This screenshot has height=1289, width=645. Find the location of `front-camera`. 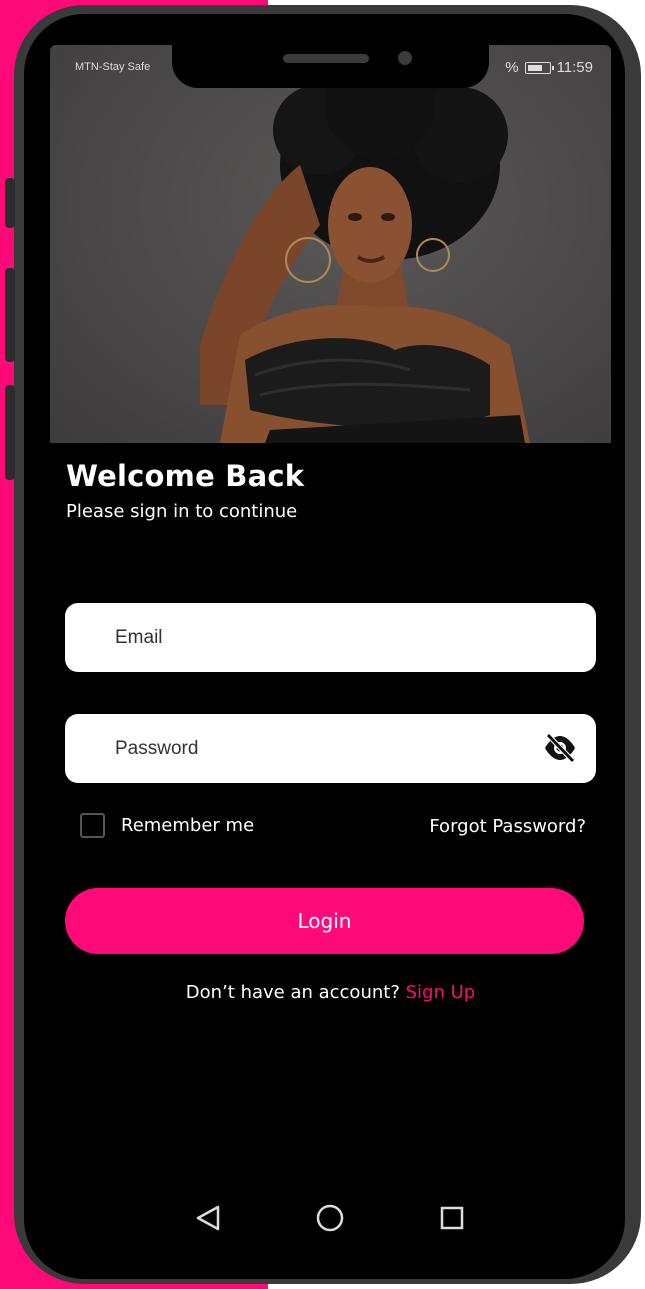

front-camera is located at coordinates (405, 58).